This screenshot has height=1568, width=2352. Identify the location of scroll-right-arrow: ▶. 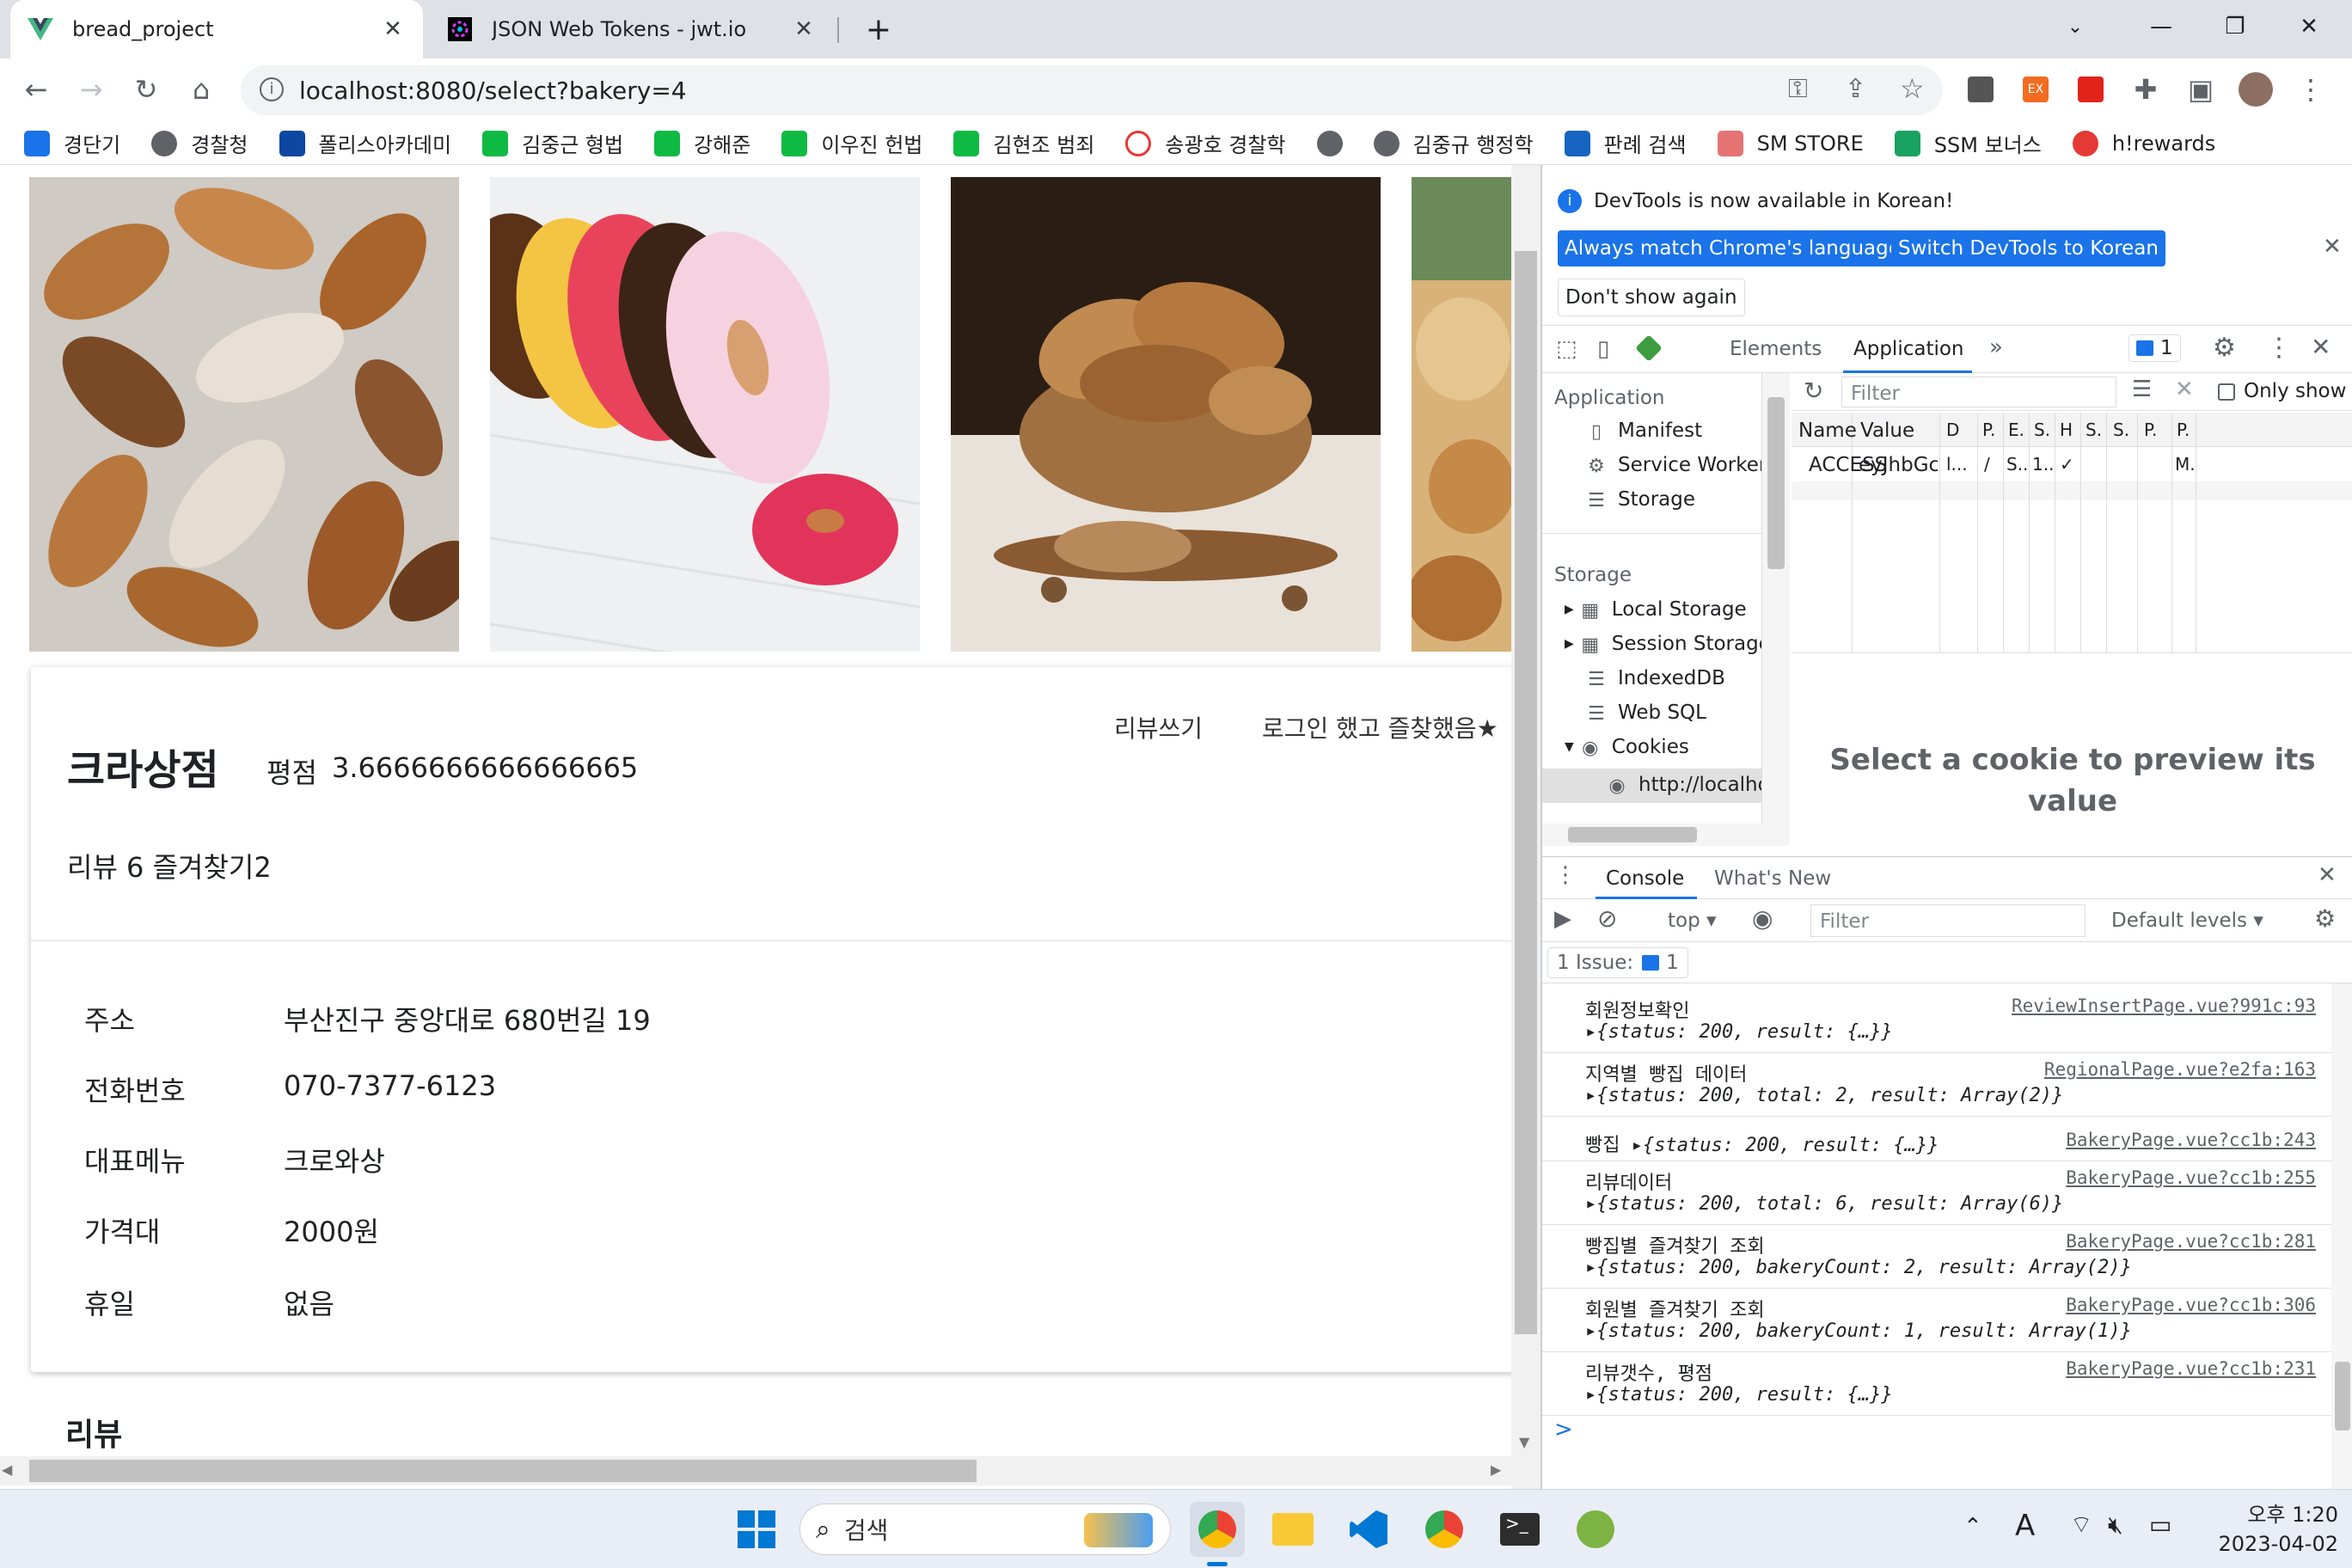
(1496, 1469).